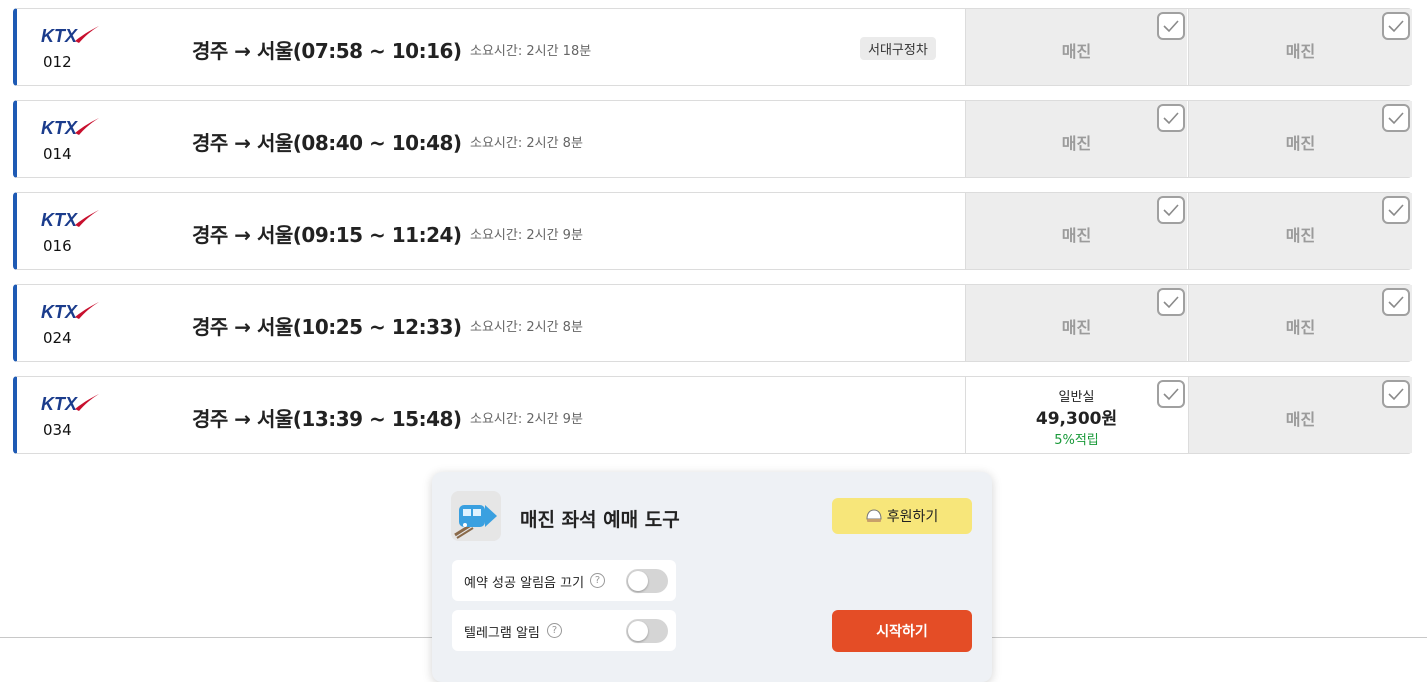  Describe the element at coordinates (531, 51) in the screenshot. I see `duration-label: 소요시간: 2시간 18분` at that location.